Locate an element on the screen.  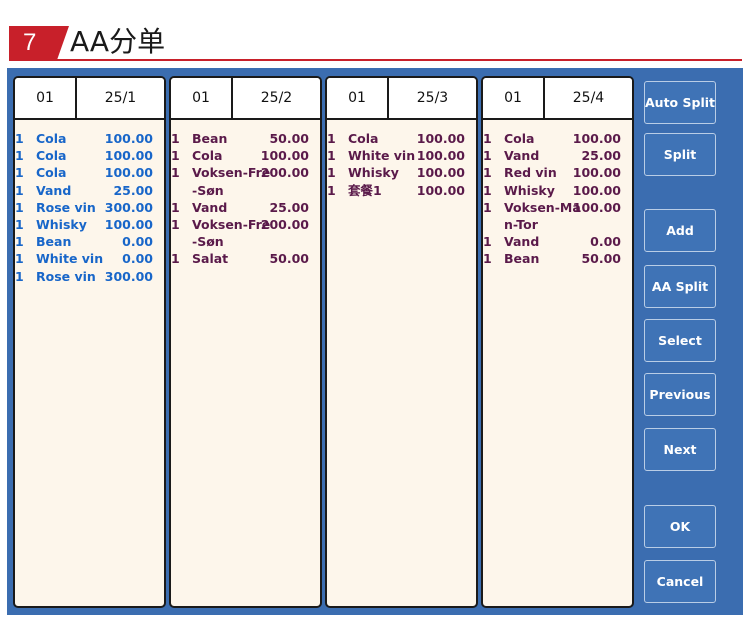
cancel-button: Cancel is located at coordinates (680, 581).